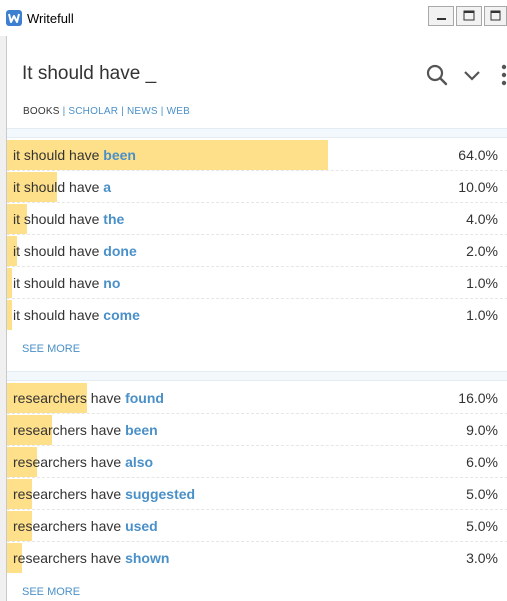  Describe the element at coordinates (253, 18) in the screenshot. I see `title-bar: Writefull` at that location.